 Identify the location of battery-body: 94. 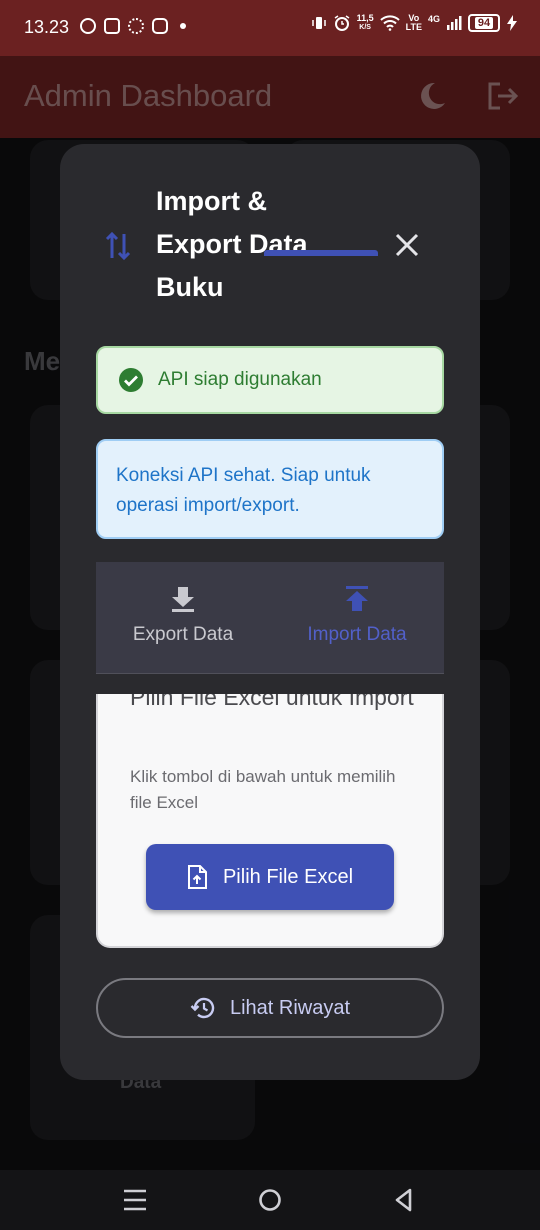
(484, 23).